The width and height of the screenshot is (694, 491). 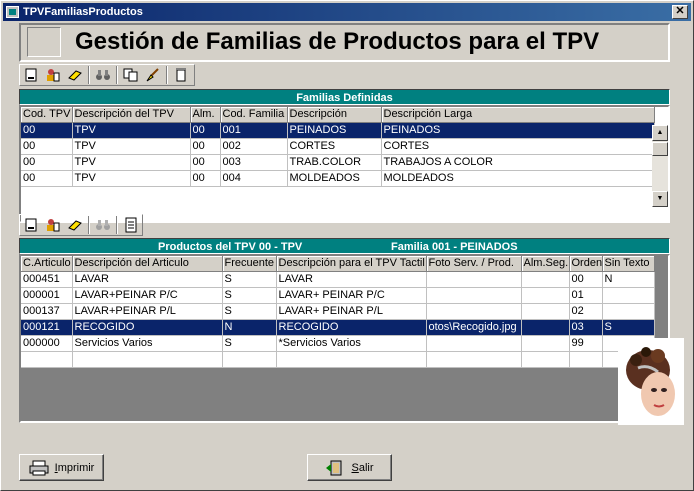 I want to click on table-cell: 99, so click(x=586, y=343).